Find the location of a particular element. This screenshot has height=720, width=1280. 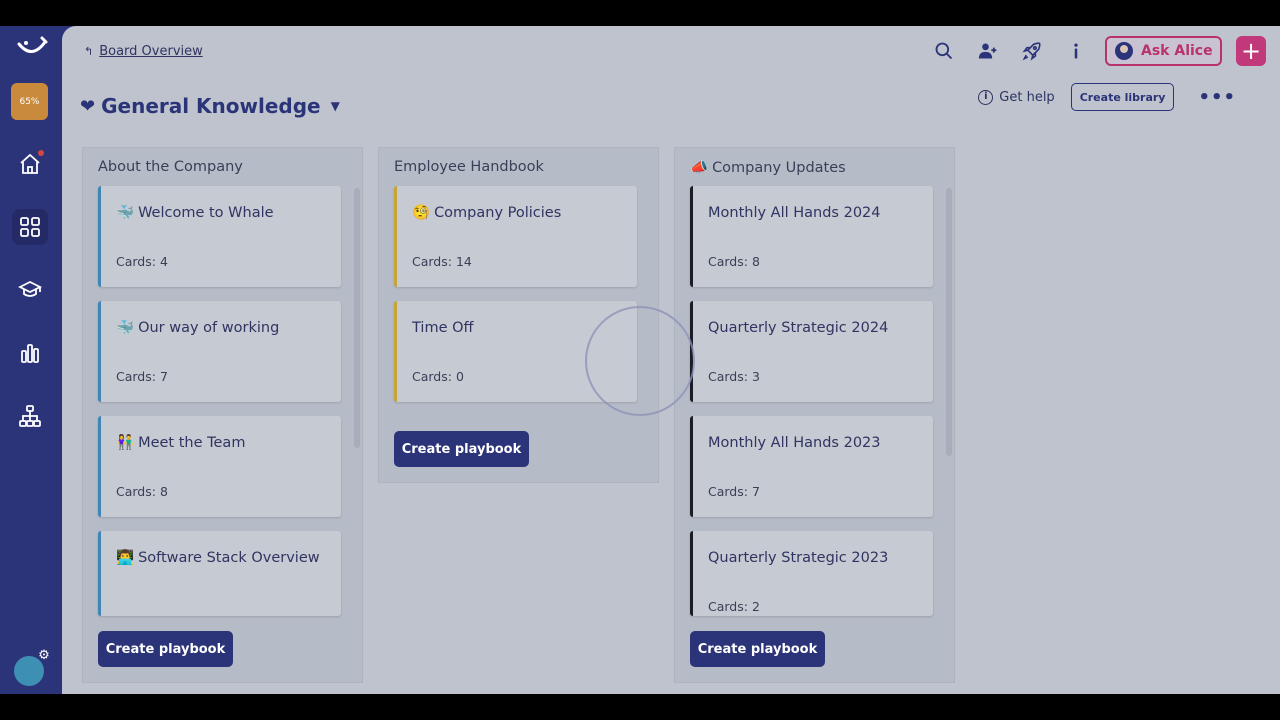

heart-icon: ❤ is located at coordinates (88, 106).